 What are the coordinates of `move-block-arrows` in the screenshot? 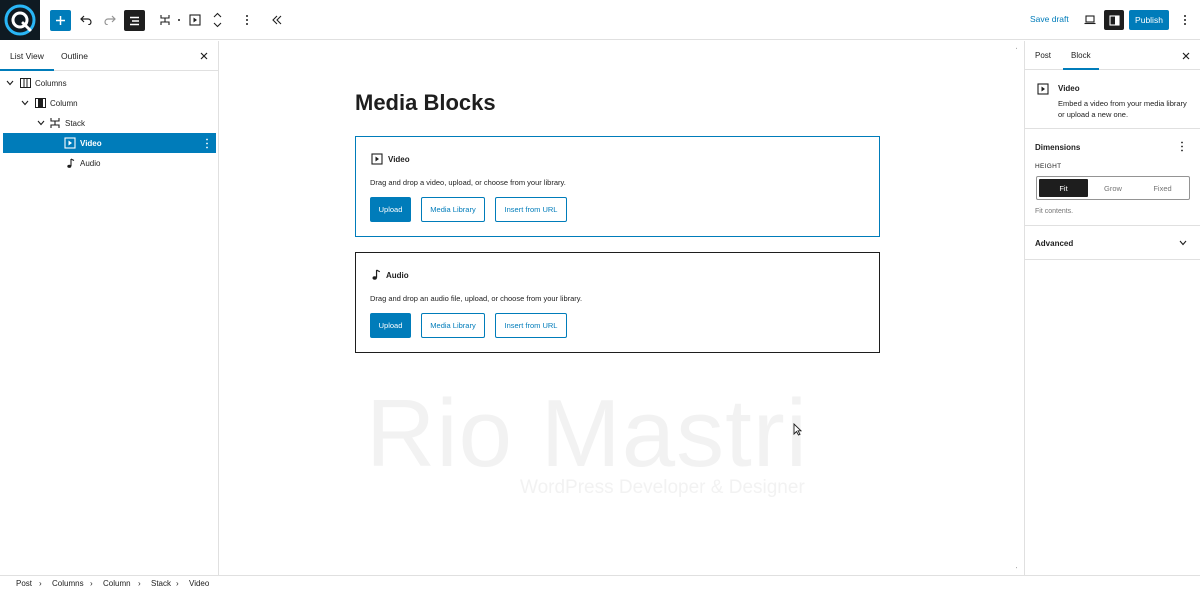 It's located at (217, 20).